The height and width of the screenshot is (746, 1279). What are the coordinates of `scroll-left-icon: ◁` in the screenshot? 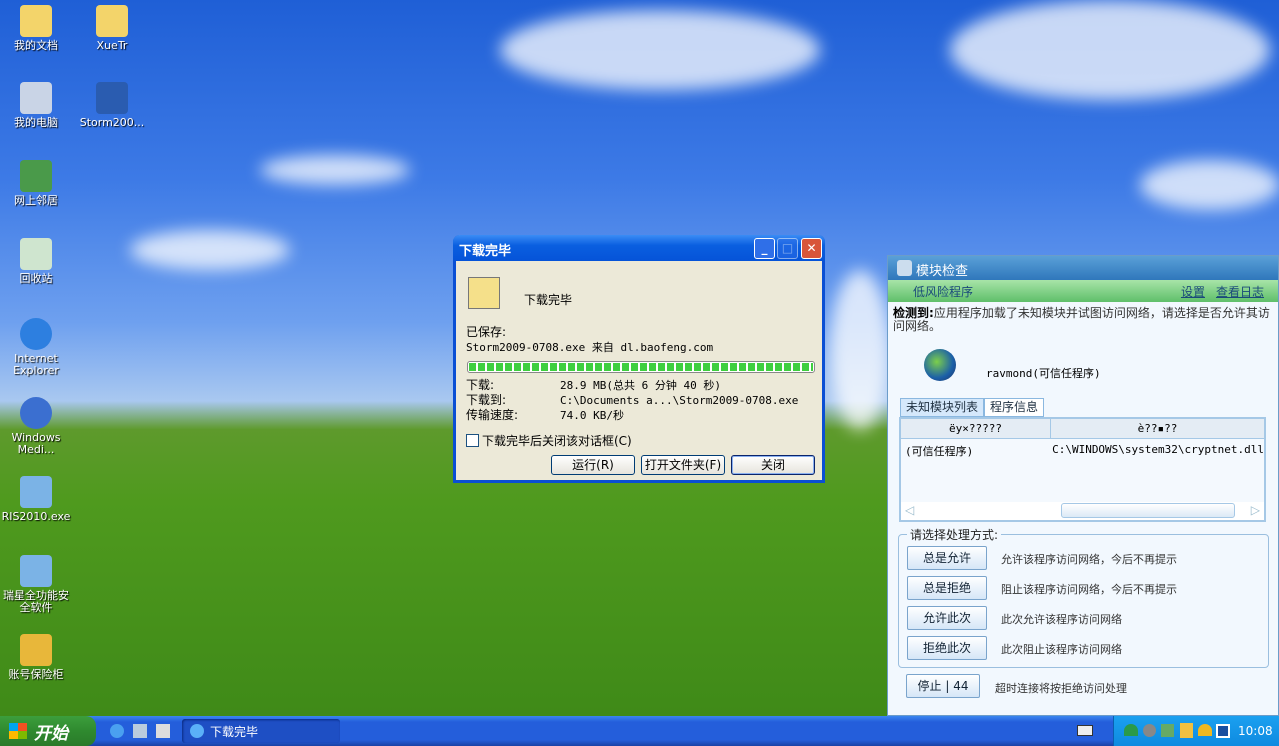 It's located at (909, 510).